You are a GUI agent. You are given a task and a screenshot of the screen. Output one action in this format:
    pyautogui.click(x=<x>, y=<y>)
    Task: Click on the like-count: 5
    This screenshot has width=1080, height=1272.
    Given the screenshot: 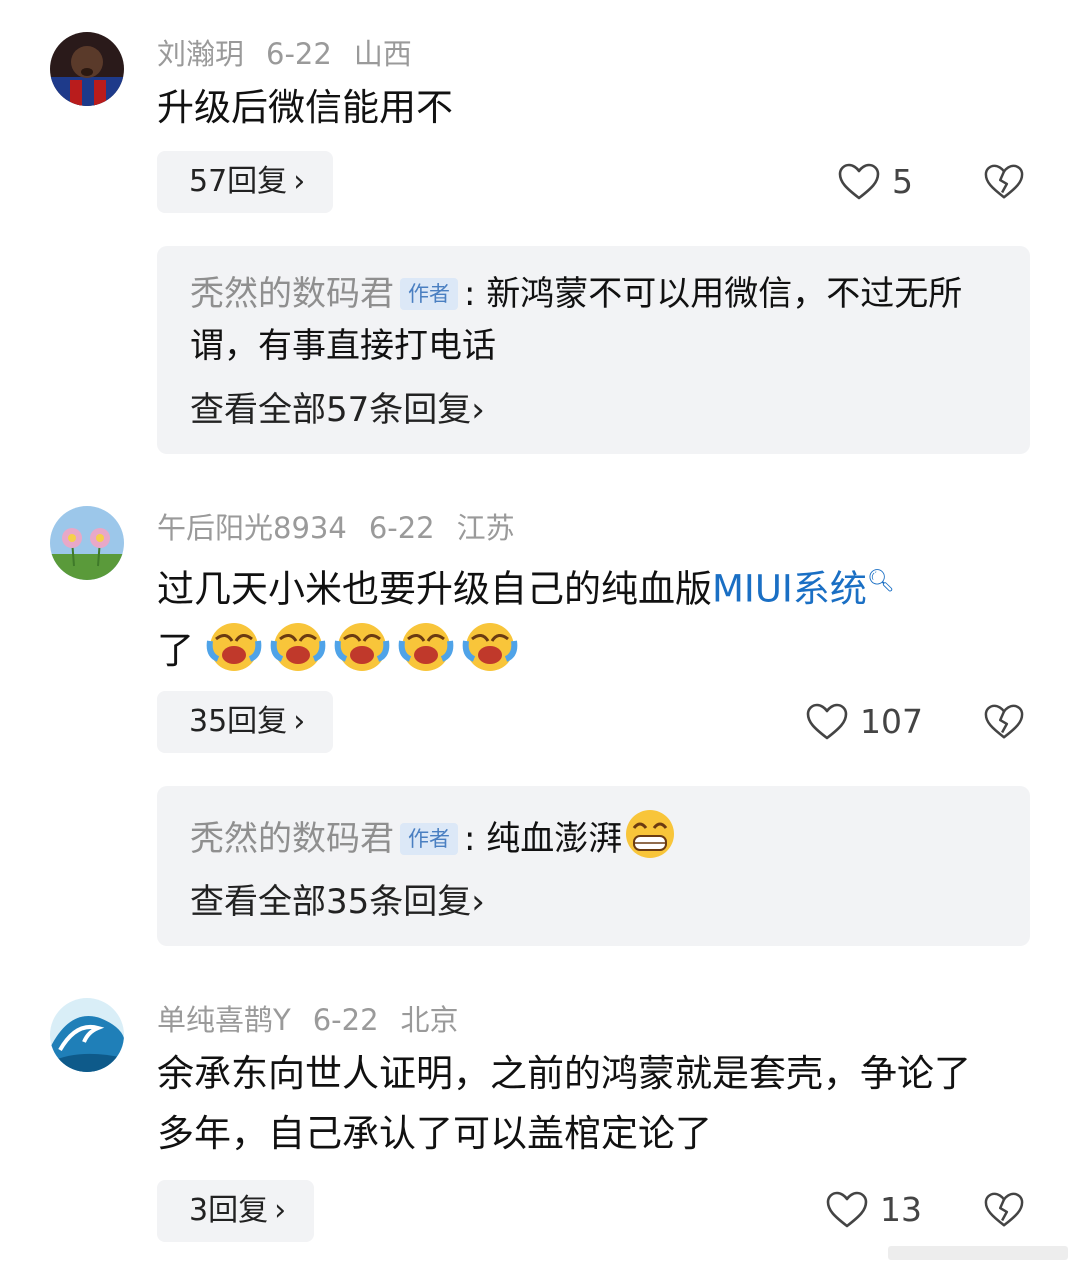 What is the action you would take?
    pyautogui.click(x=902, y=181)
    